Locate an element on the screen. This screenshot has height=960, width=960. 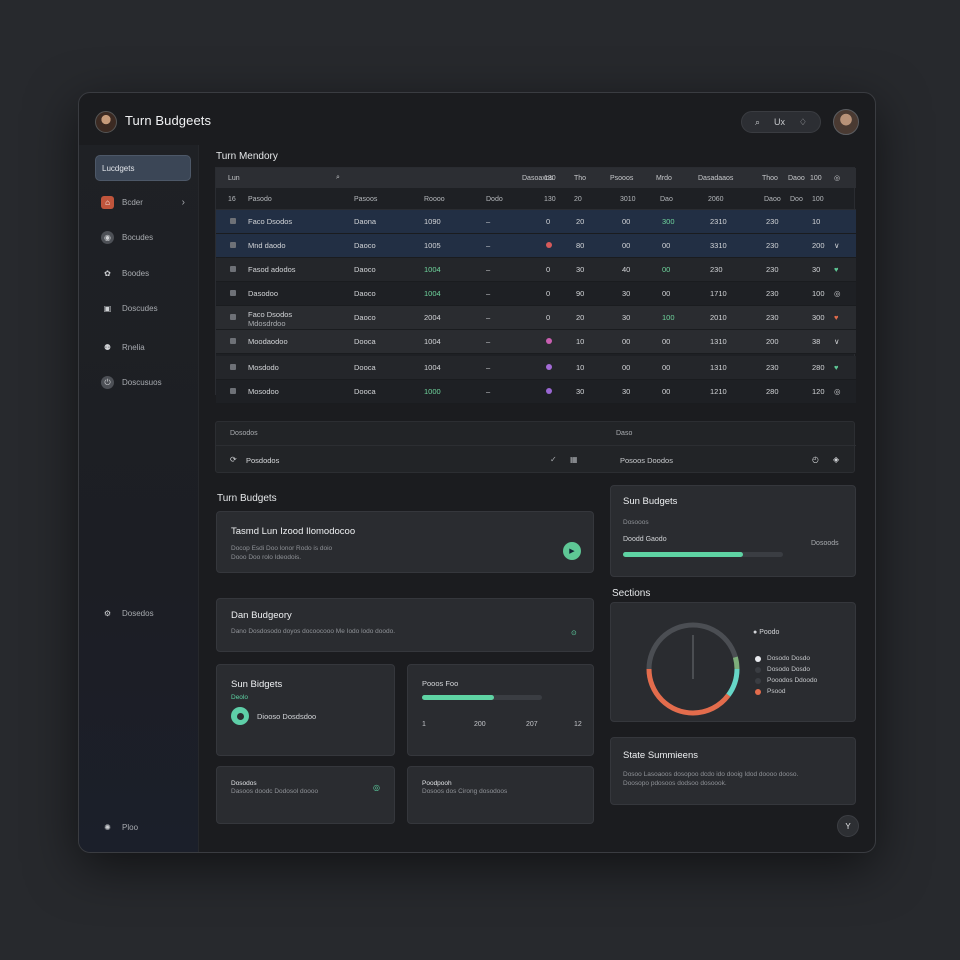
row-e: 230 is located at coordinates (772, 317).